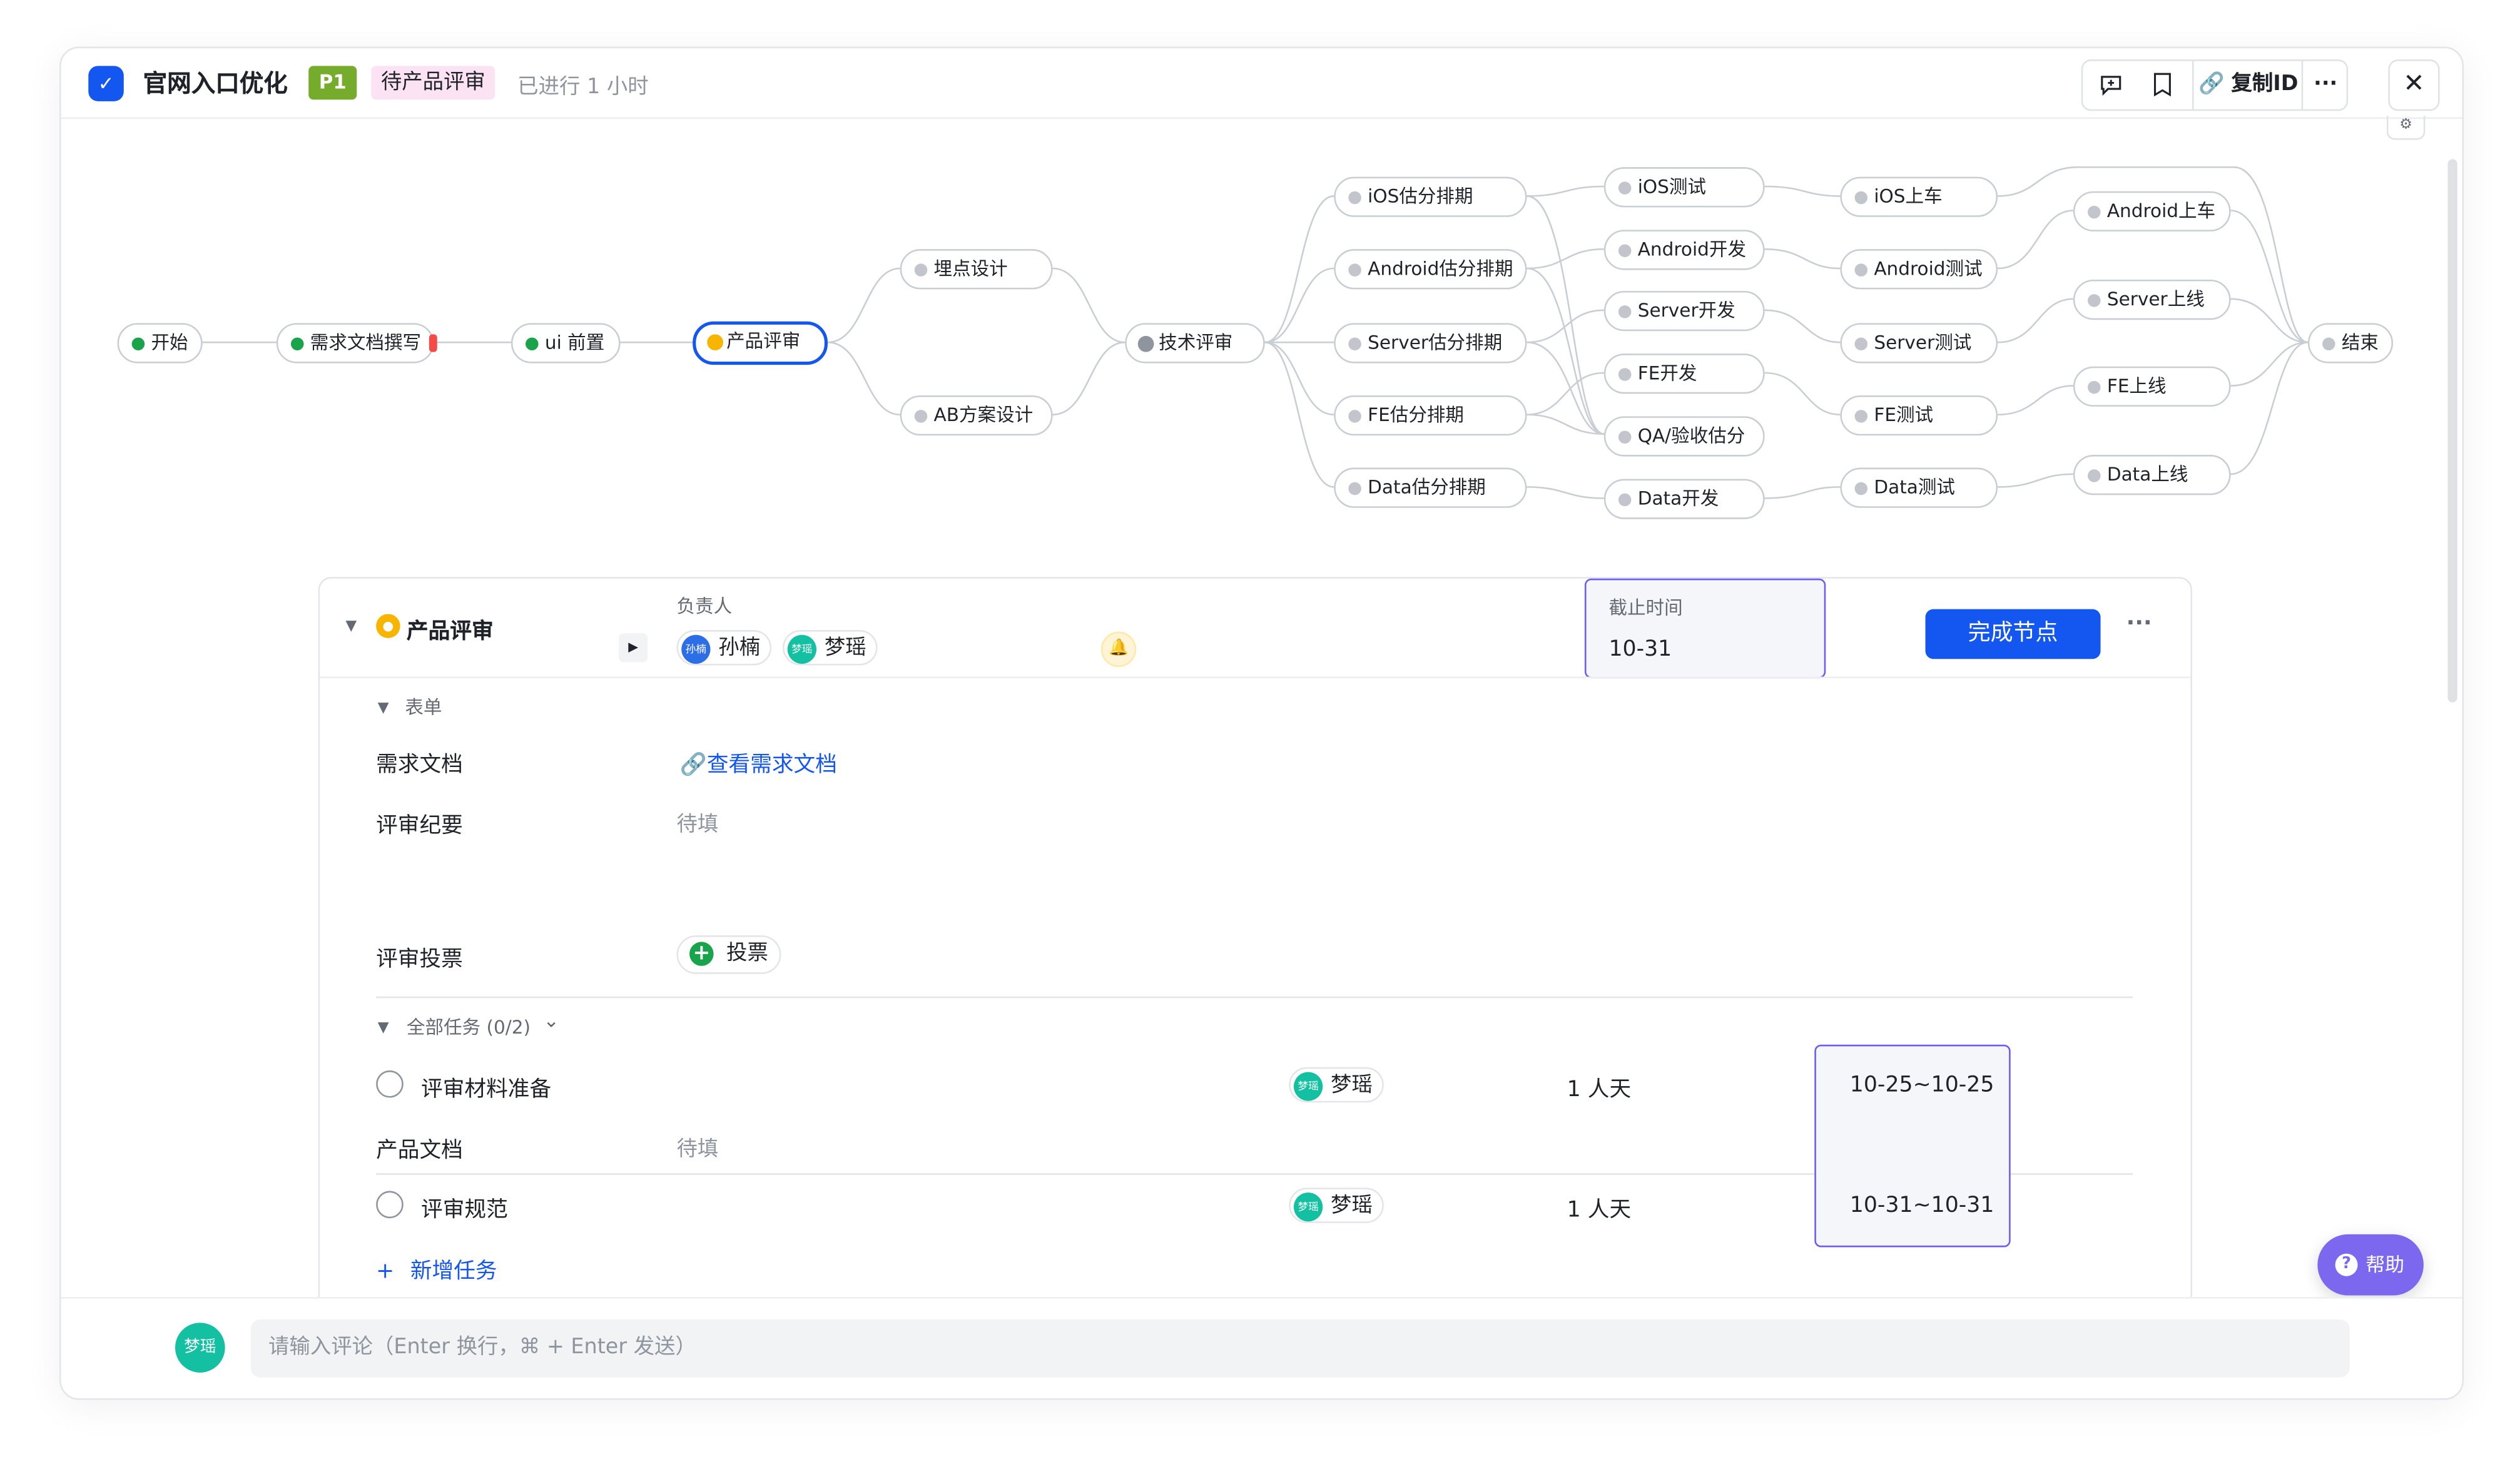 The height and width of the screenshot is (1469, 2520). I want to click on task-name: 评审材料准备, so click(486, 1086).